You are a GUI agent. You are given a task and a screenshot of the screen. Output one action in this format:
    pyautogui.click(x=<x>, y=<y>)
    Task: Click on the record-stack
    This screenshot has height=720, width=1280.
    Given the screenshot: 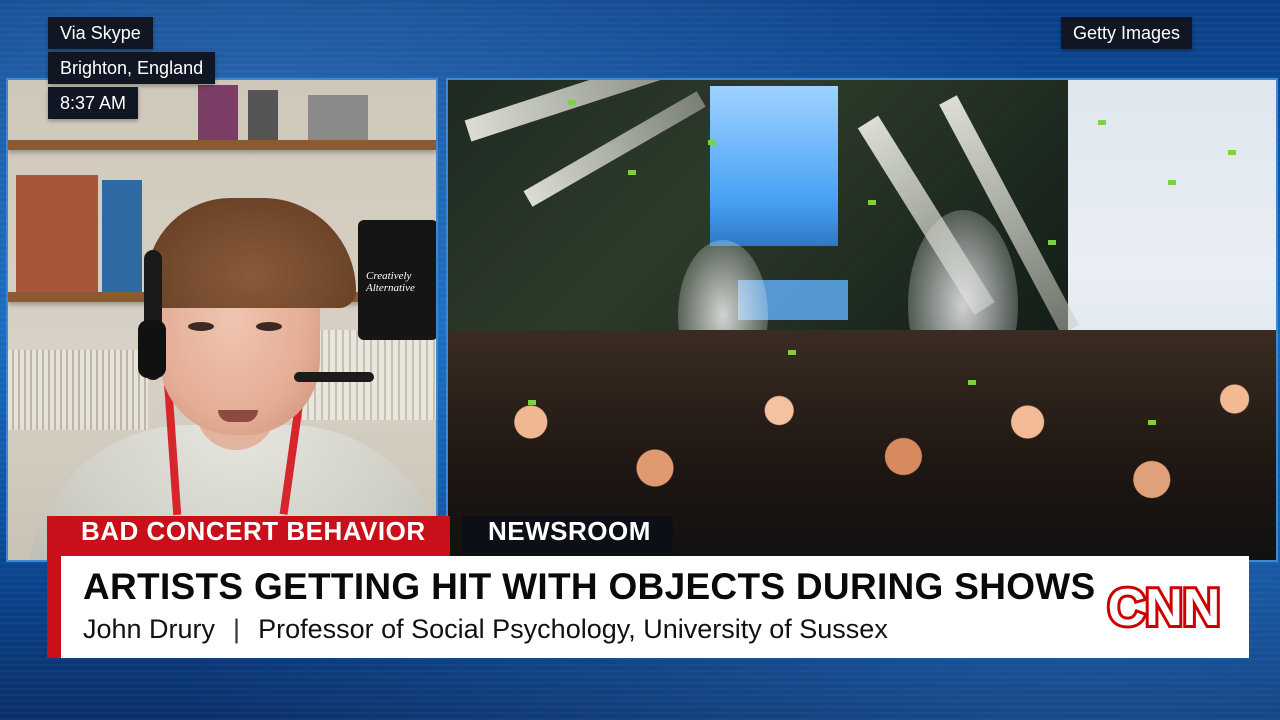 What is the action you would take?
    pyautogui.click(x=78, y=390)
    